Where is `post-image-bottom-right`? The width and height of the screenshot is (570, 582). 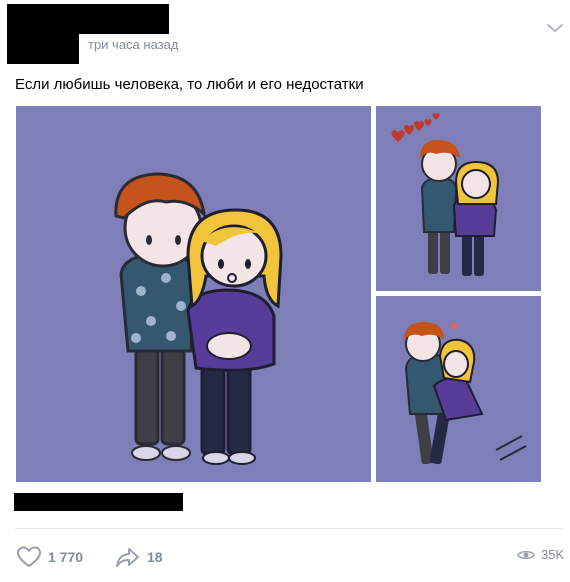
post-image-bottom-right is located at coordinates (458, 389).